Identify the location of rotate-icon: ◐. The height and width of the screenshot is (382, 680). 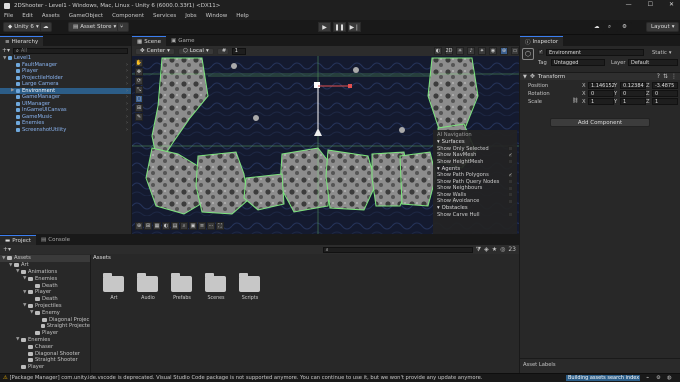
(166, 226).